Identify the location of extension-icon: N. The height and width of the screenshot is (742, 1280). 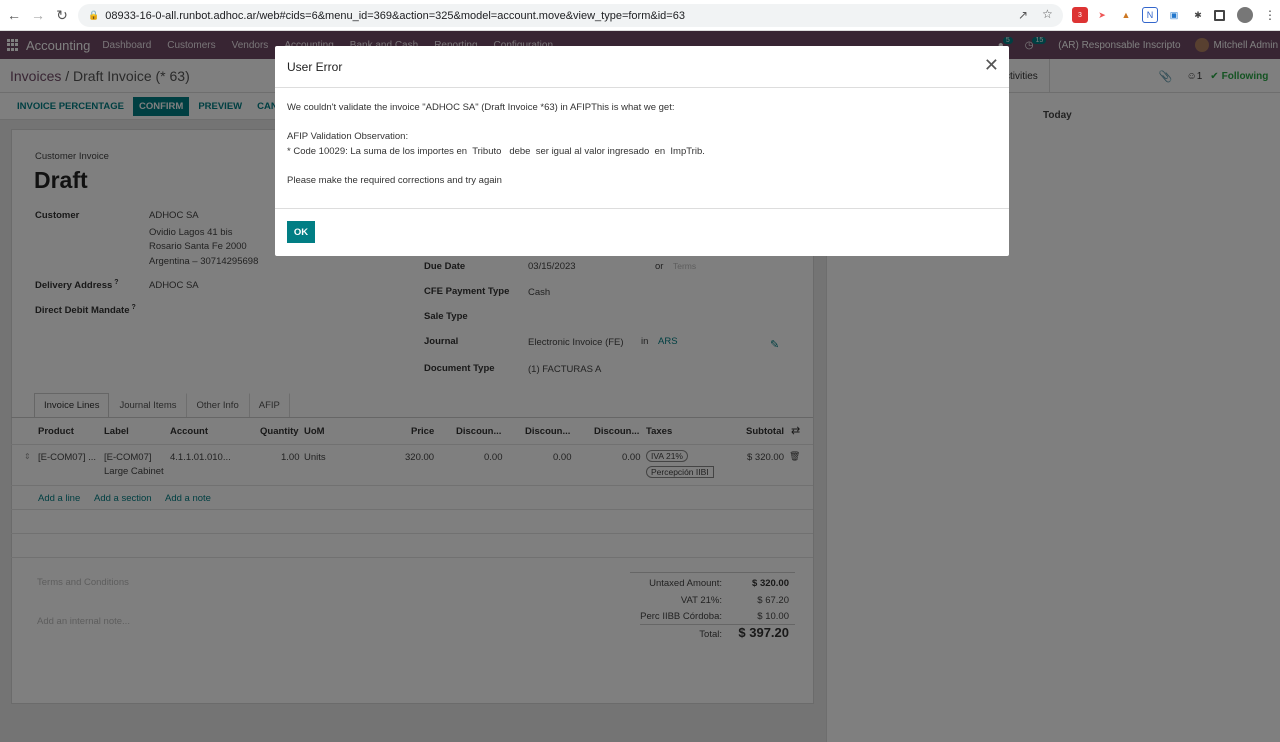
(1150, 15).